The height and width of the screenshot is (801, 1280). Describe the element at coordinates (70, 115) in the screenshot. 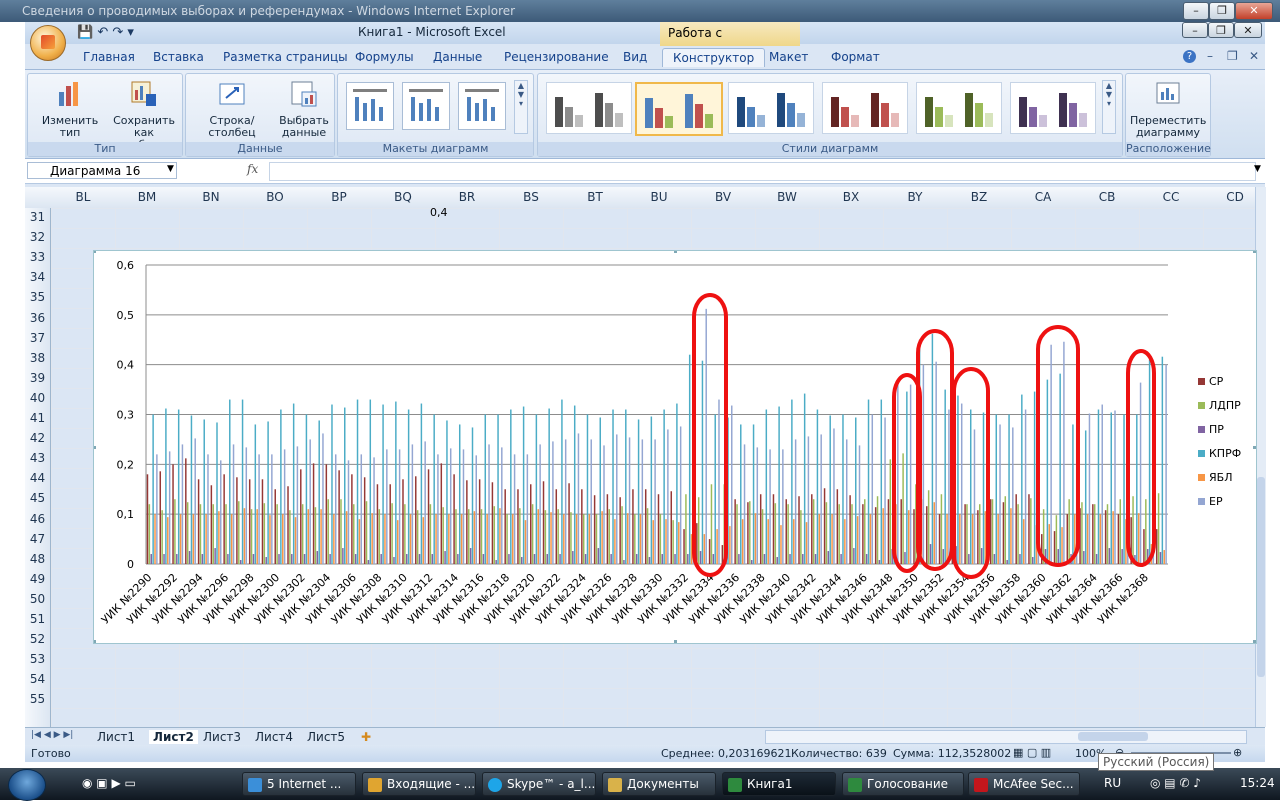

I see `change-chart-type-button: Изменить тип диаграммы` at that location.